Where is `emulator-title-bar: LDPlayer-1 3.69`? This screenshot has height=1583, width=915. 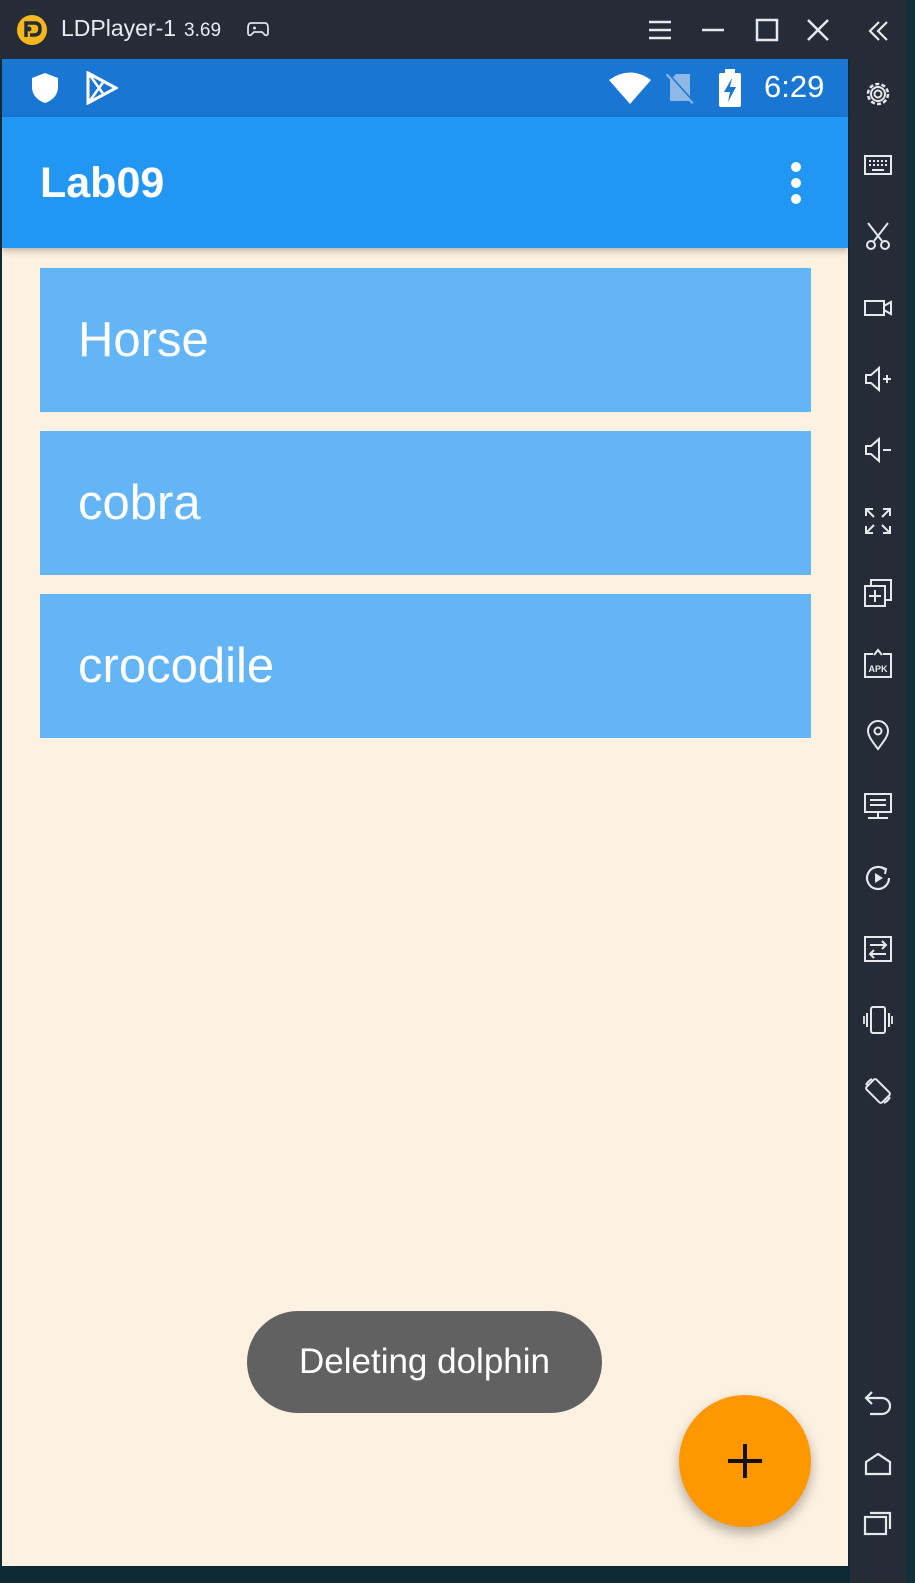 emulator-title-bar: LDPlayer-1 3.69 is located at coordinates (425, 29).